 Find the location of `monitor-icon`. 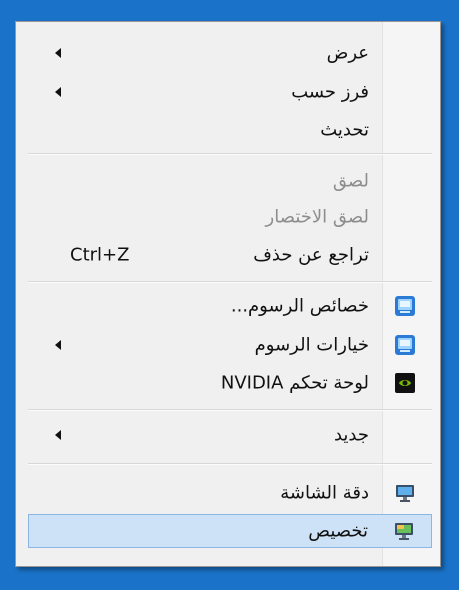

monitor-icon is located at coordinates (405, 493).